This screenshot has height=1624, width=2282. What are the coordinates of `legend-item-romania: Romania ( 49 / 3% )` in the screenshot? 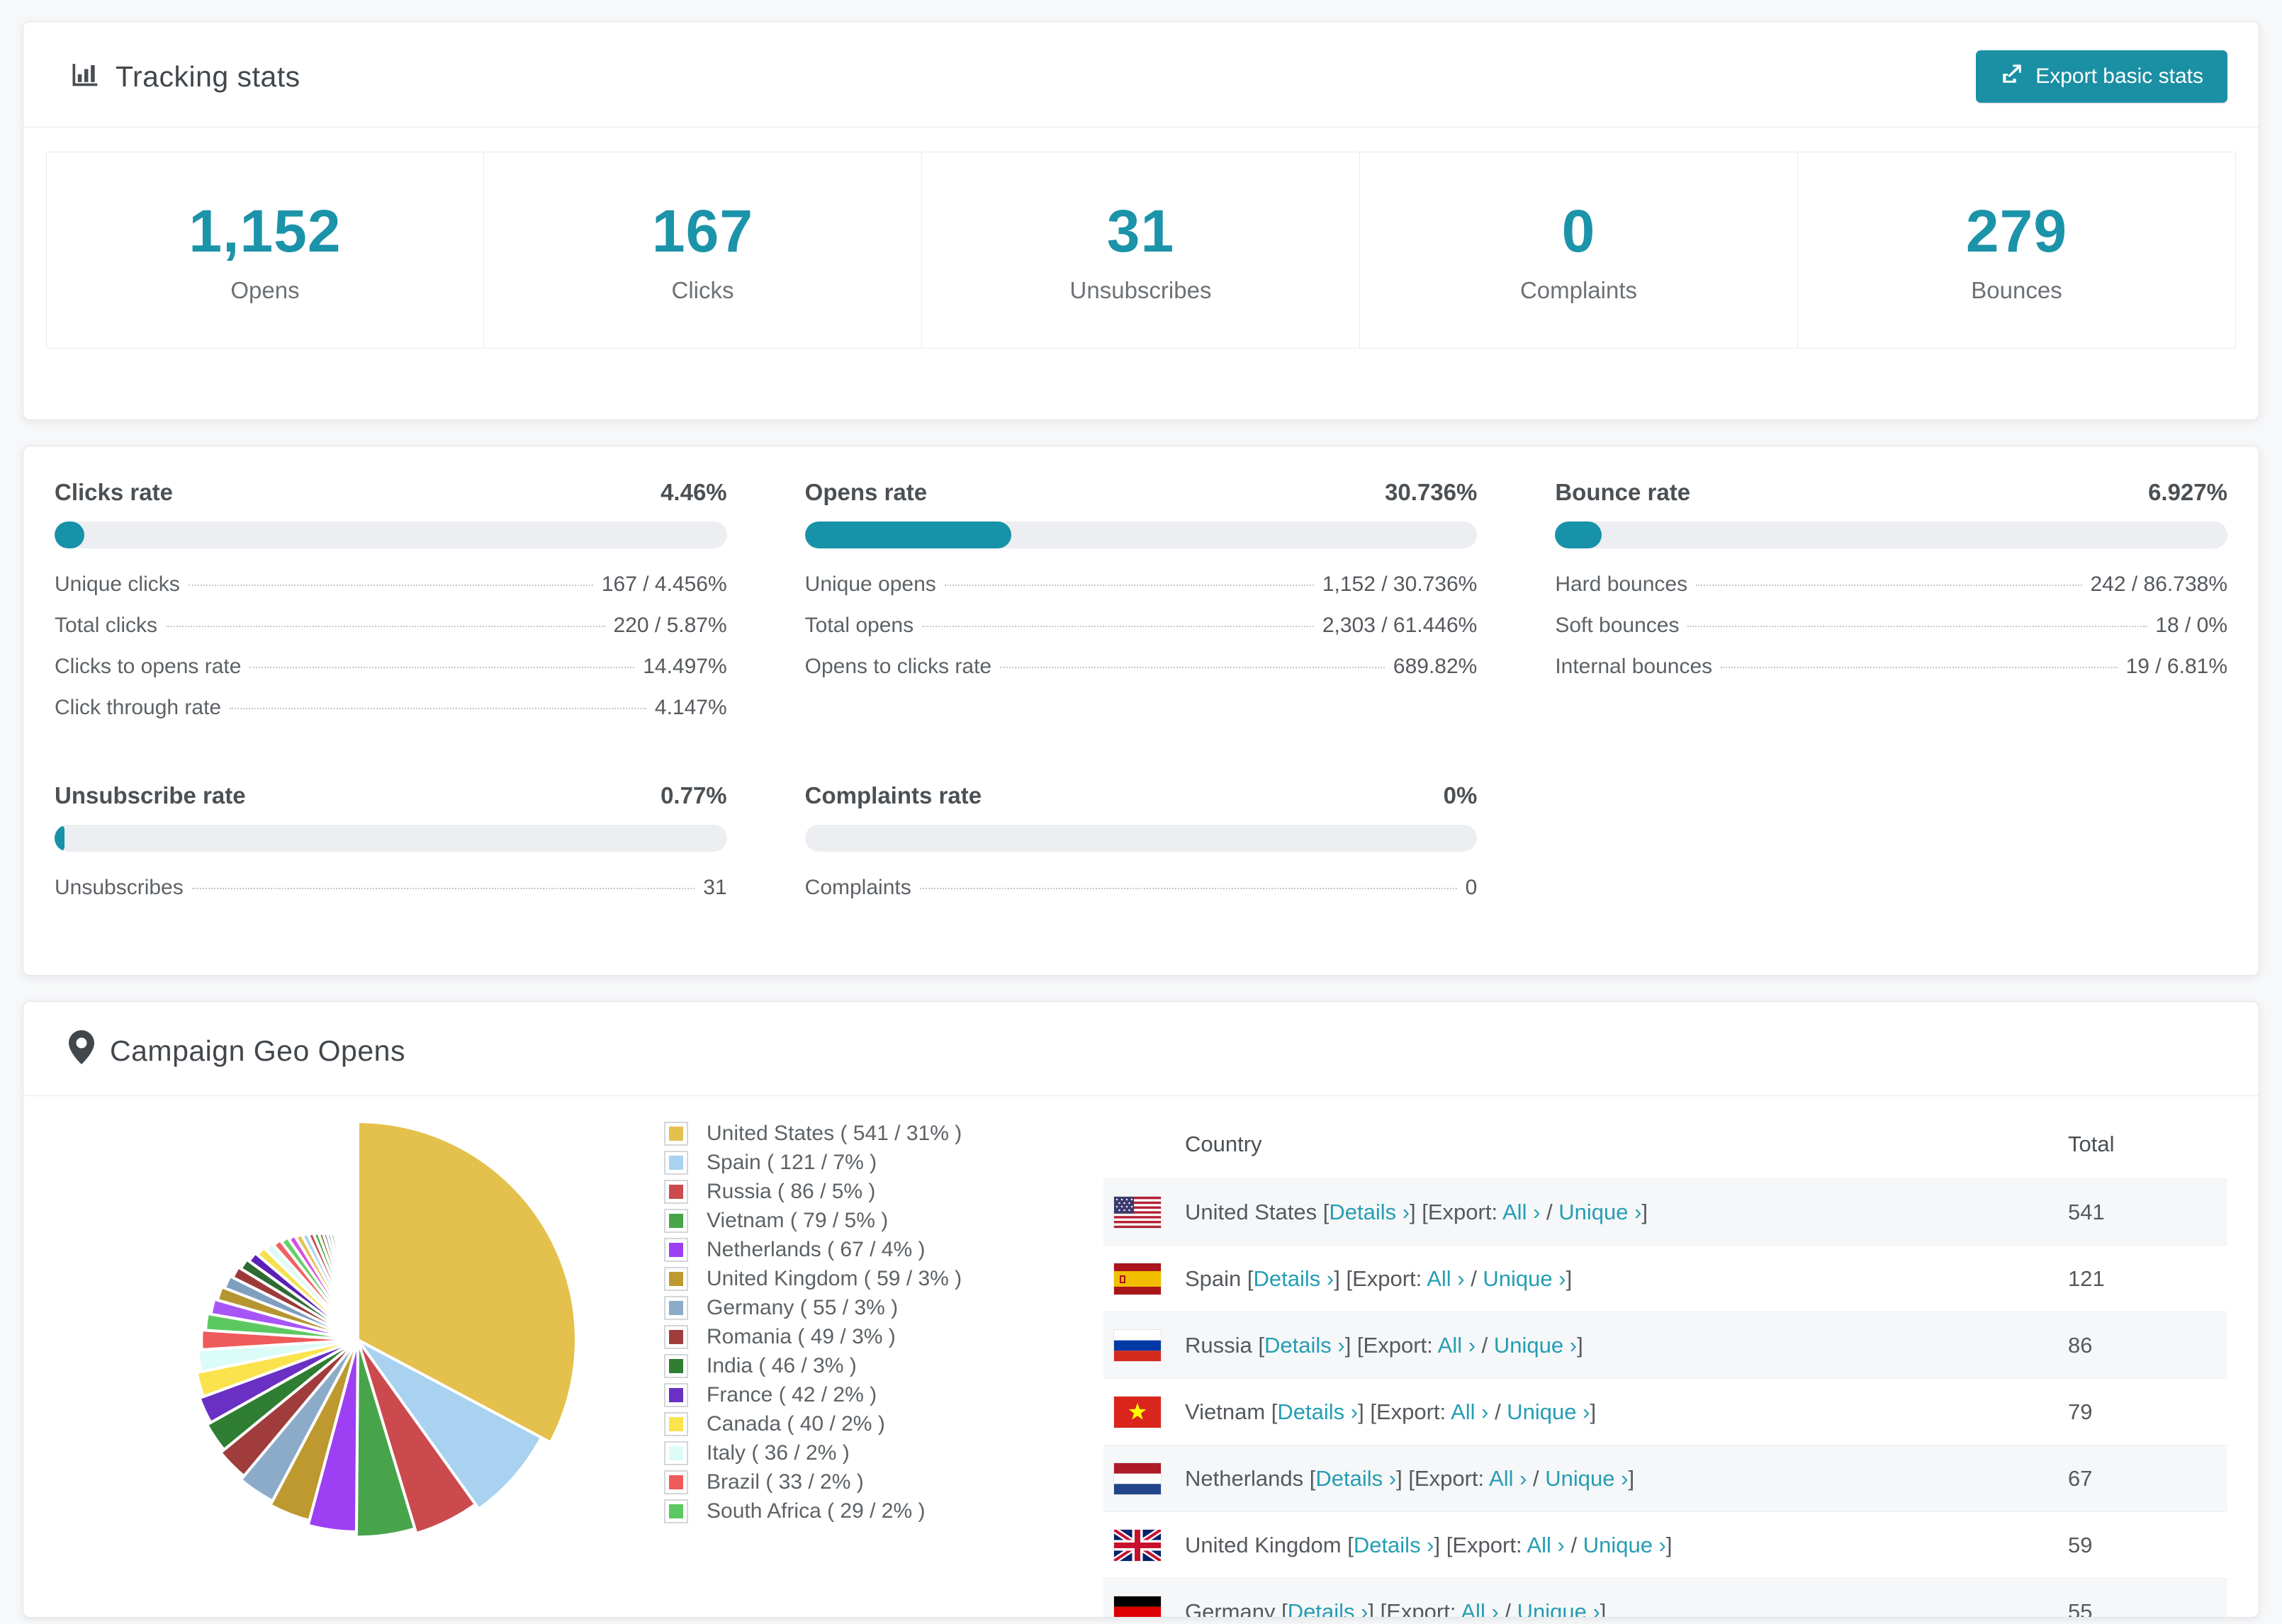 It's located at (834, 1337).